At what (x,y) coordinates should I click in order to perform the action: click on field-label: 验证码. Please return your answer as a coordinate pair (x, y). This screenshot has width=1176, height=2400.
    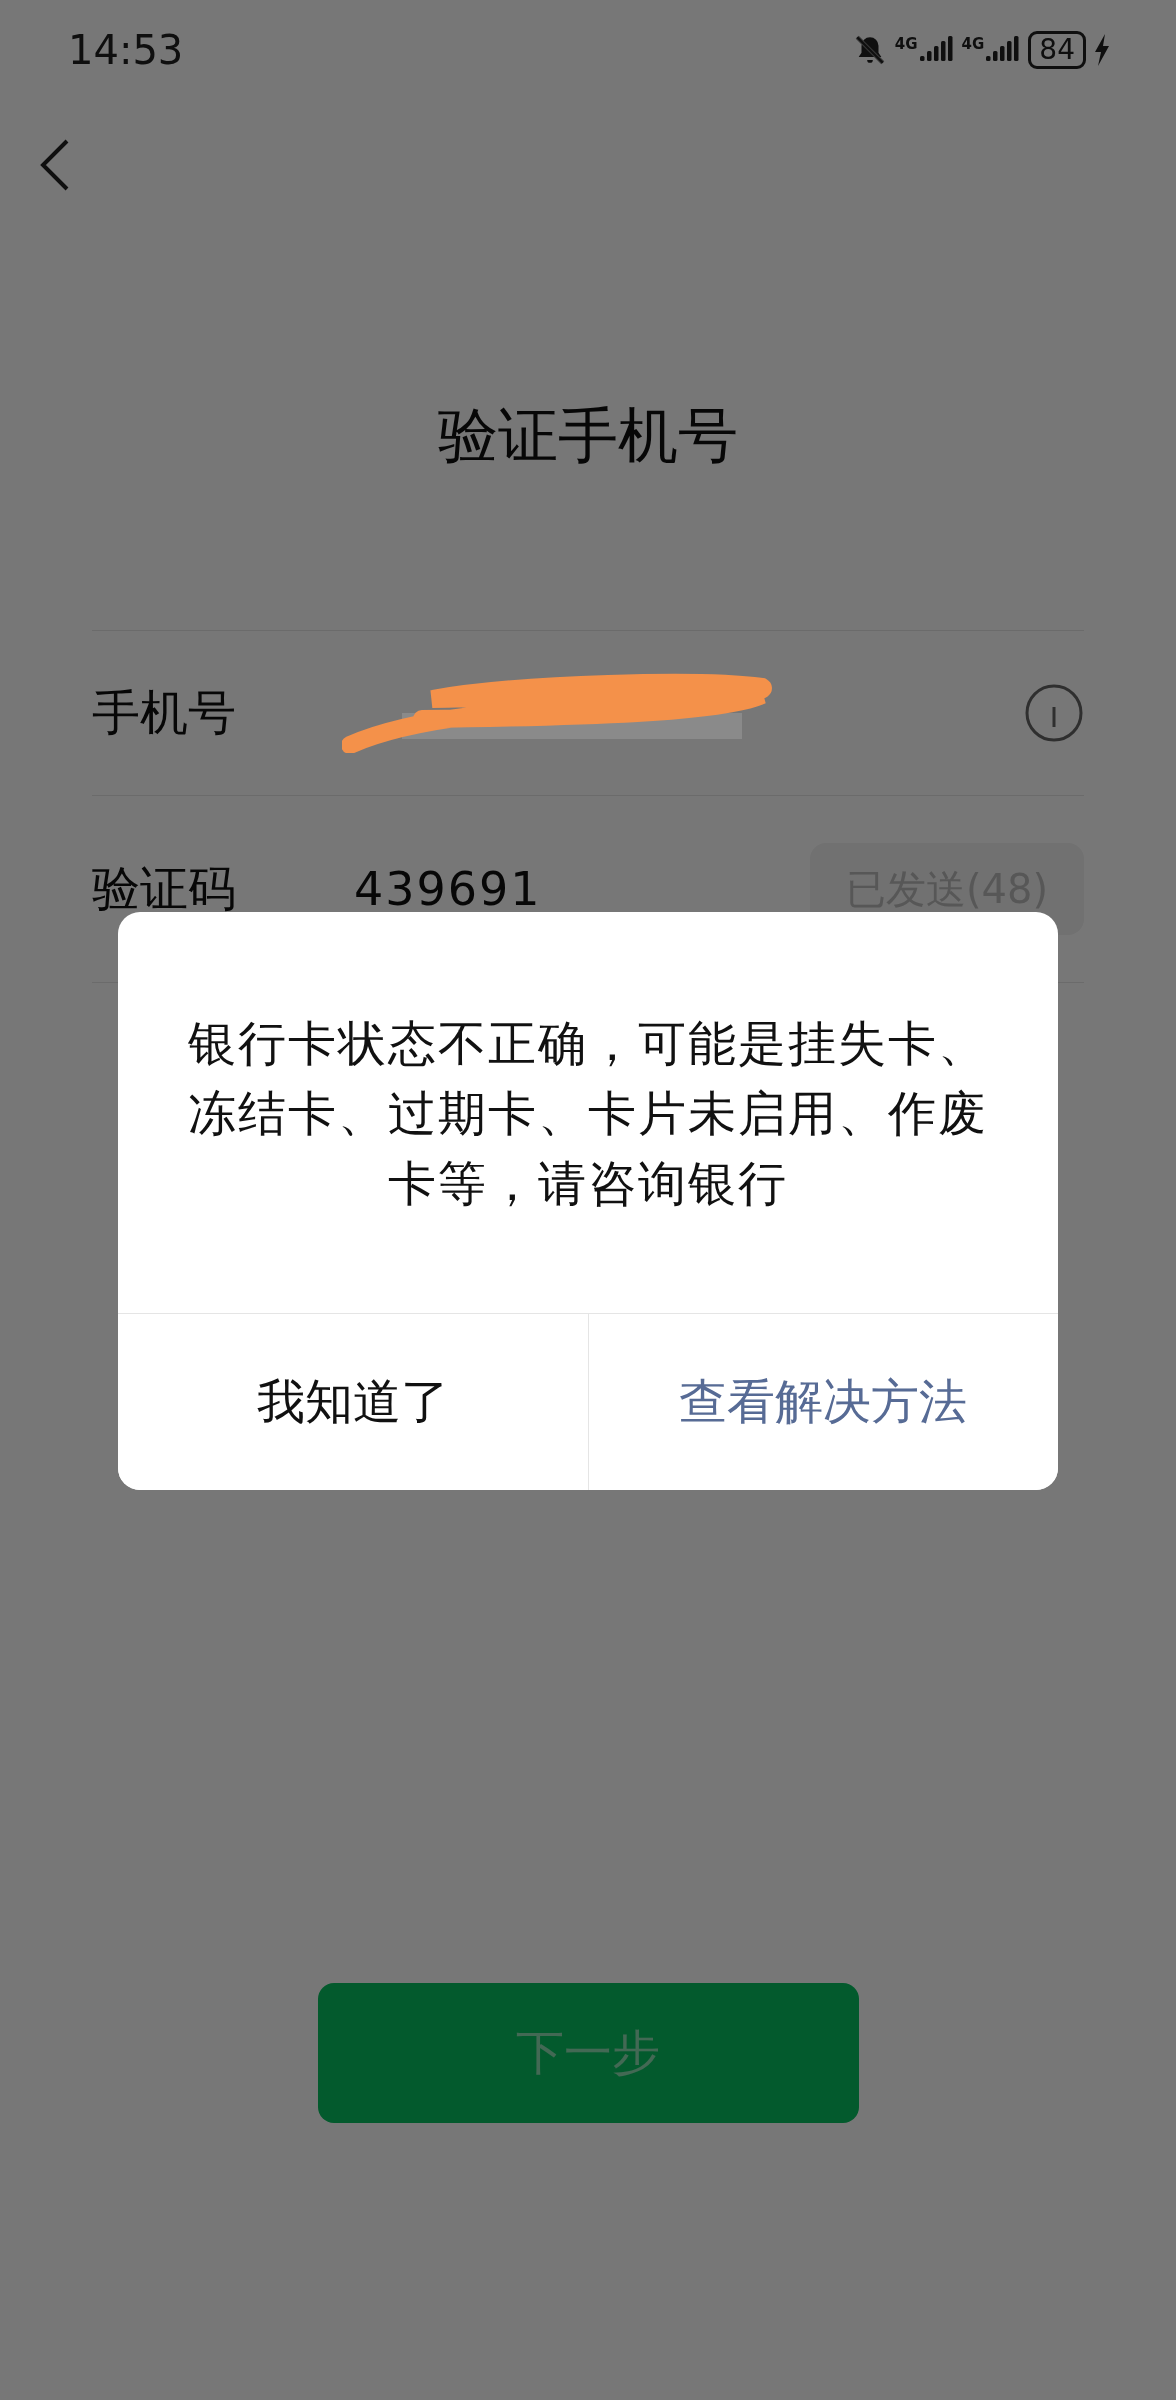
    Looking at the image, I should click on (164, 888).